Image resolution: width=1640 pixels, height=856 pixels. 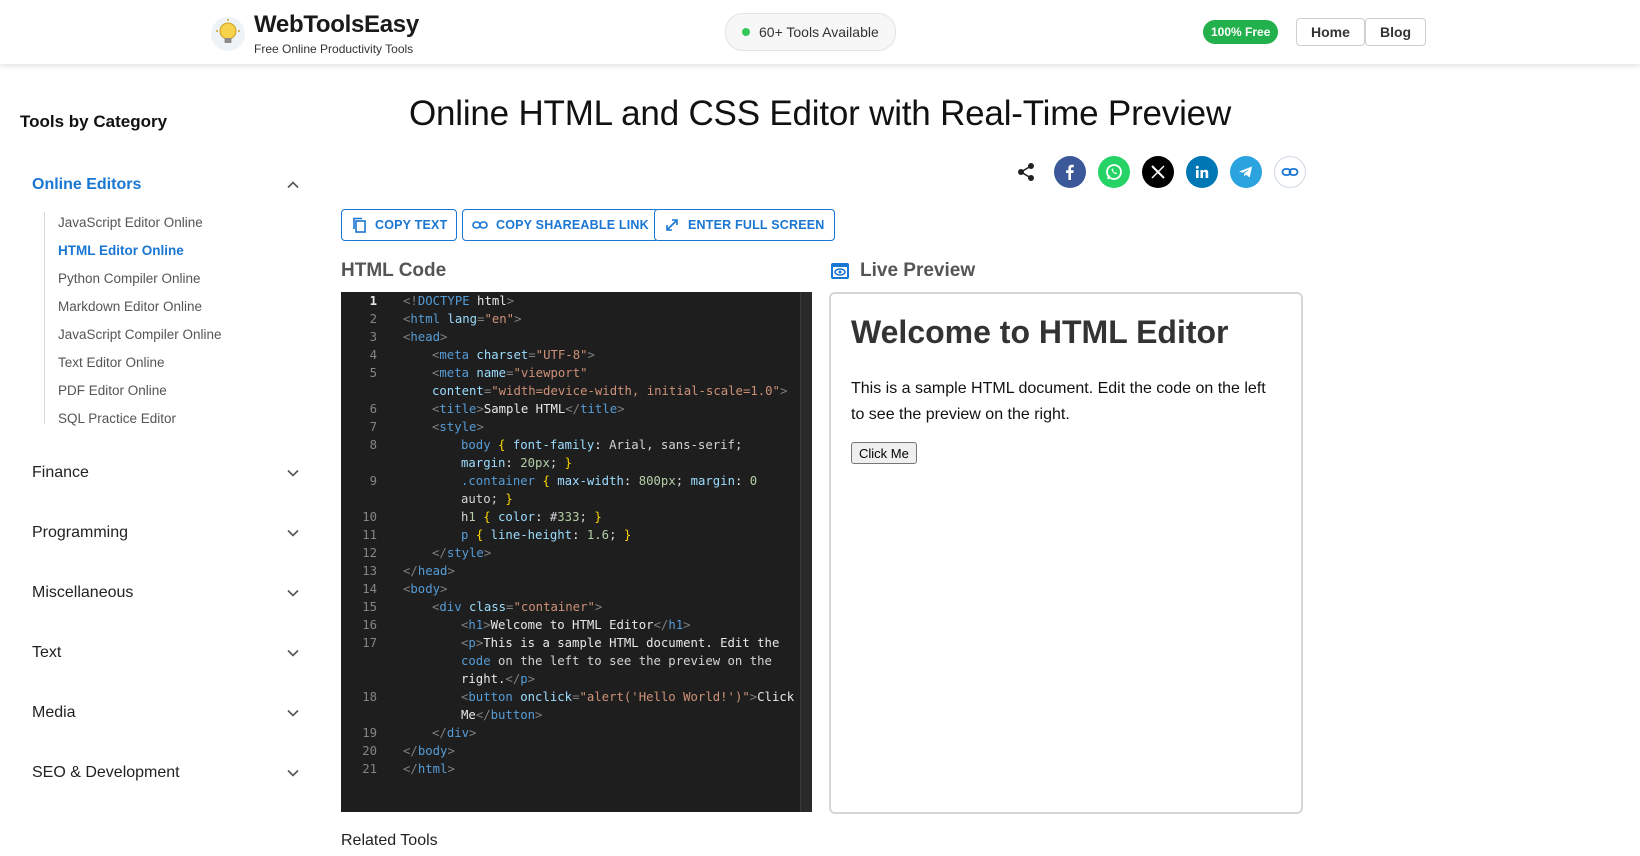 I want to click on nav-home-button: Home, so click(x=1330, y=32).